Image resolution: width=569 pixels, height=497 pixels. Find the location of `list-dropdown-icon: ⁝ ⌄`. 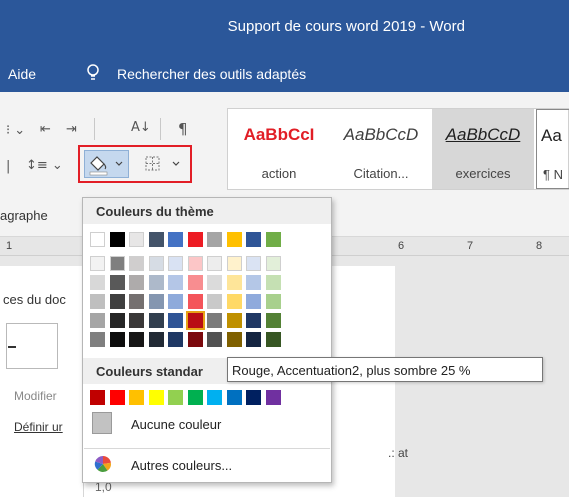

list-dropdown-icon: ⁝ ⌄ is located at coordinates (15, 130).